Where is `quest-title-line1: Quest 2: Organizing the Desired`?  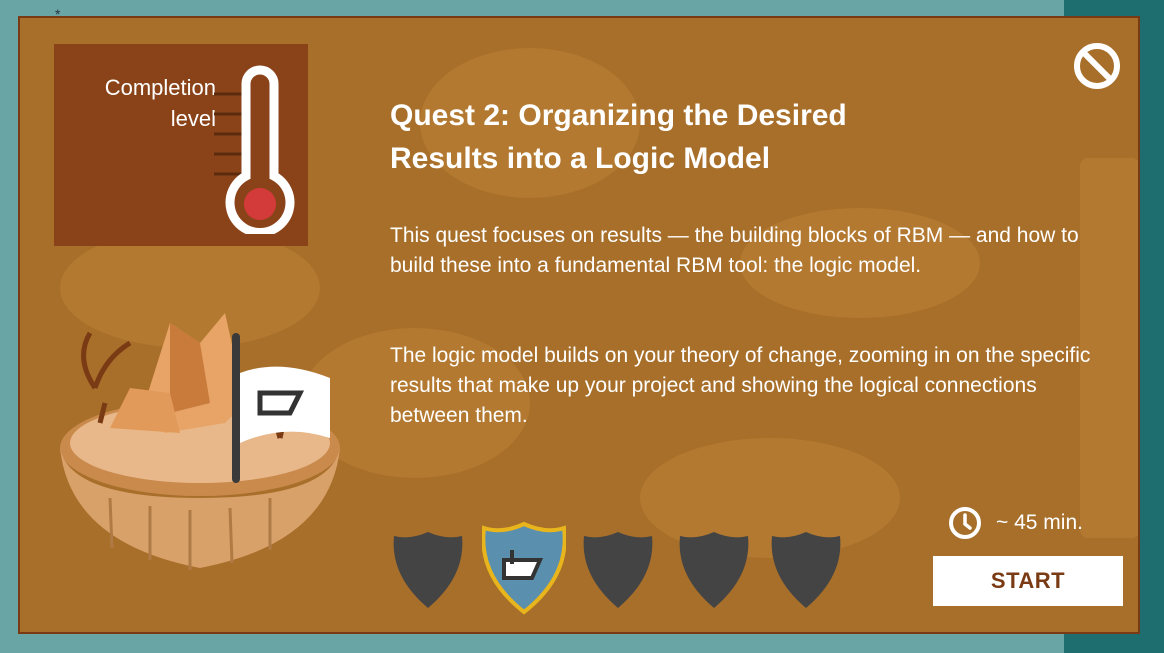 quest-title-line1: Quest 2: Organizing the Desired is located at coordinates (618, 115).